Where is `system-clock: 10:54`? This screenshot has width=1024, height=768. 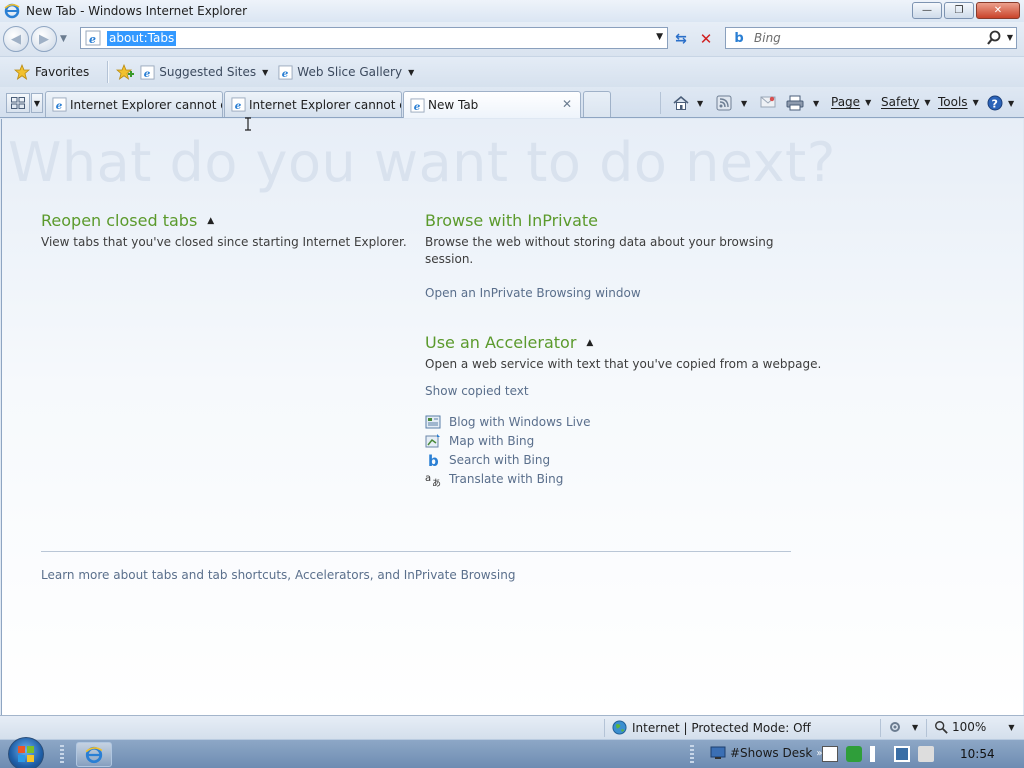
system-clock: 10:54 is located at coordinates (977, 754).